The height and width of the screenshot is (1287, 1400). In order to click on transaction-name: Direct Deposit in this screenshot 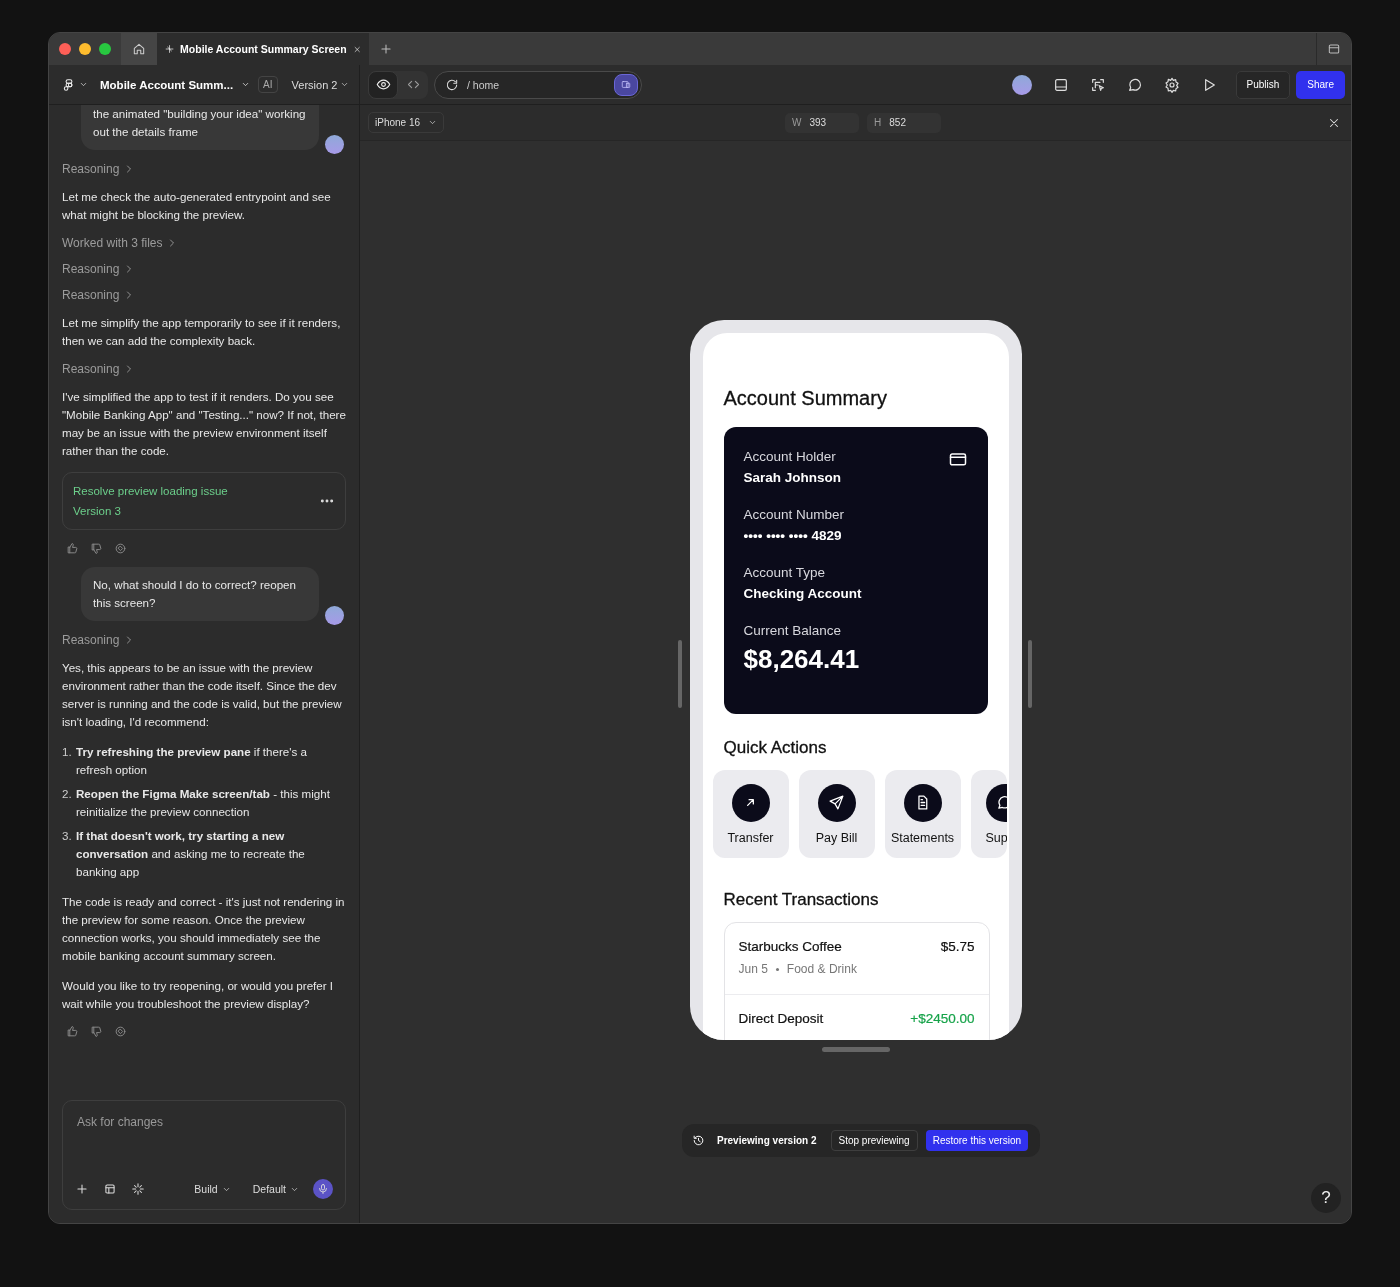, I will do `click(781, 1018)`.